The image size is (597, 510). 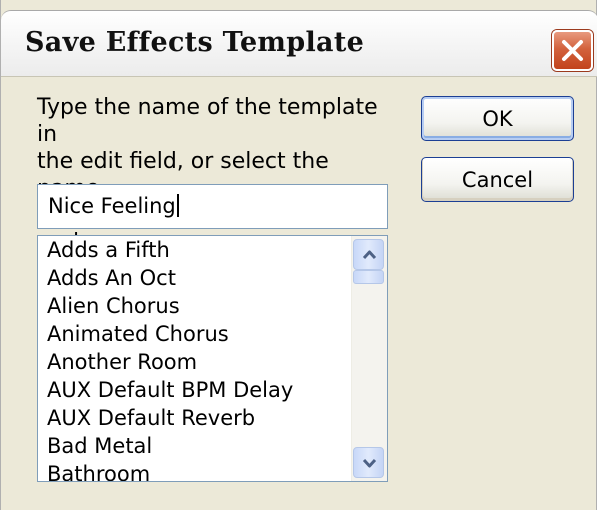 I want to click on close-icon, so click(x=572, y=50).